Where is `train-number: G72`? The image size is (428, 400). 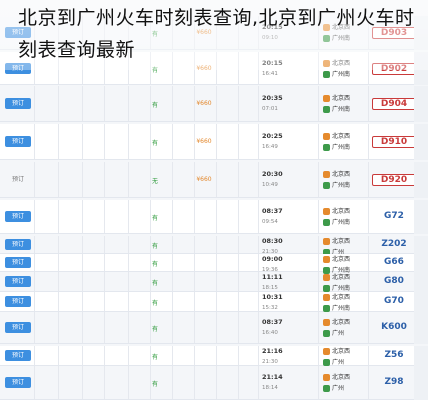 train-number: G72 is located at coordinates (394, 216).